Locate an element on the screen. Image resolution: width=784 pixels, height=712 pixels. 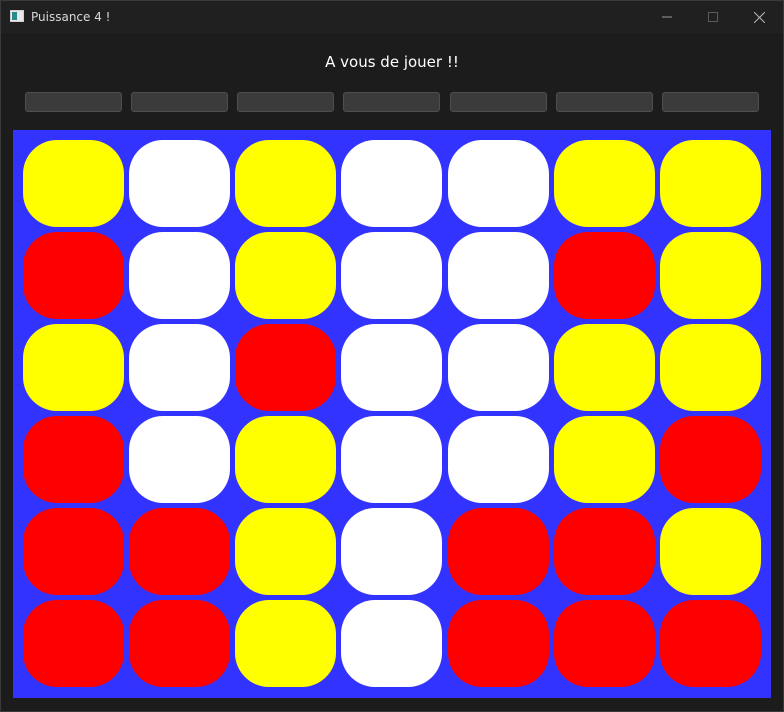
cell-r1-c3-yellow is located at coordinates (285, 183).